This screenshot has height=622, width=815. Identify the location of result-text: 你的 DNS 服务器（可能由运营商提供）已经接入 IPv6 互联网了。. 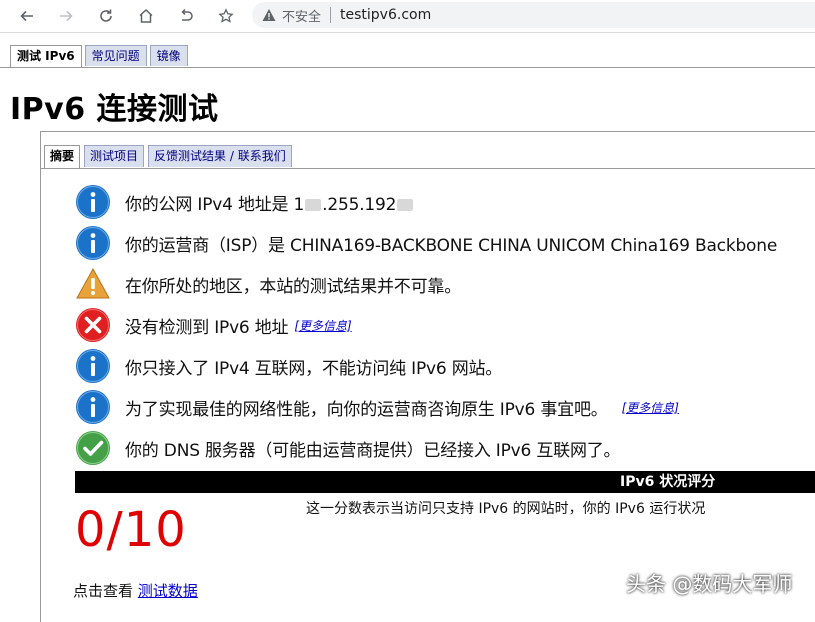
(373, 450).